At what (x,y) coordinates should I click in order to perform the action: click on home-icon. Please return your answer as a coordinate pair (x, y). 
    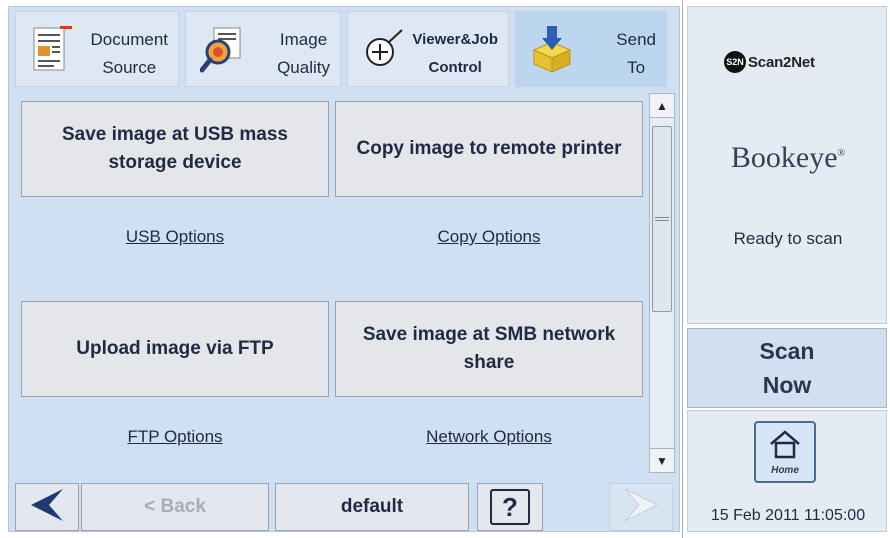
    Looking at the image, I should click on (785, 446).